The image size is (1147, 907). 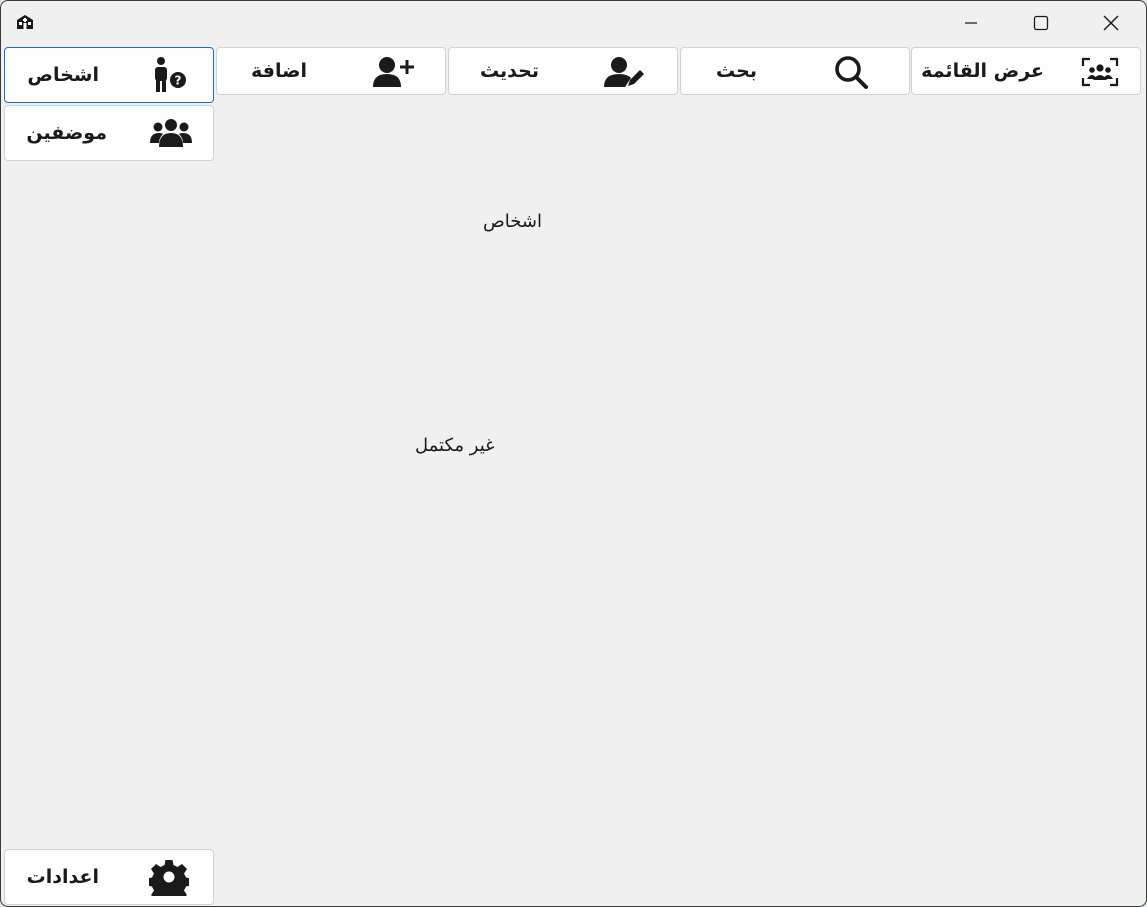 What do you see at coordinates (66, 133) in the screenshot?
I see `sidebar-item-label: موضفين` at bounding box center [66, 133].